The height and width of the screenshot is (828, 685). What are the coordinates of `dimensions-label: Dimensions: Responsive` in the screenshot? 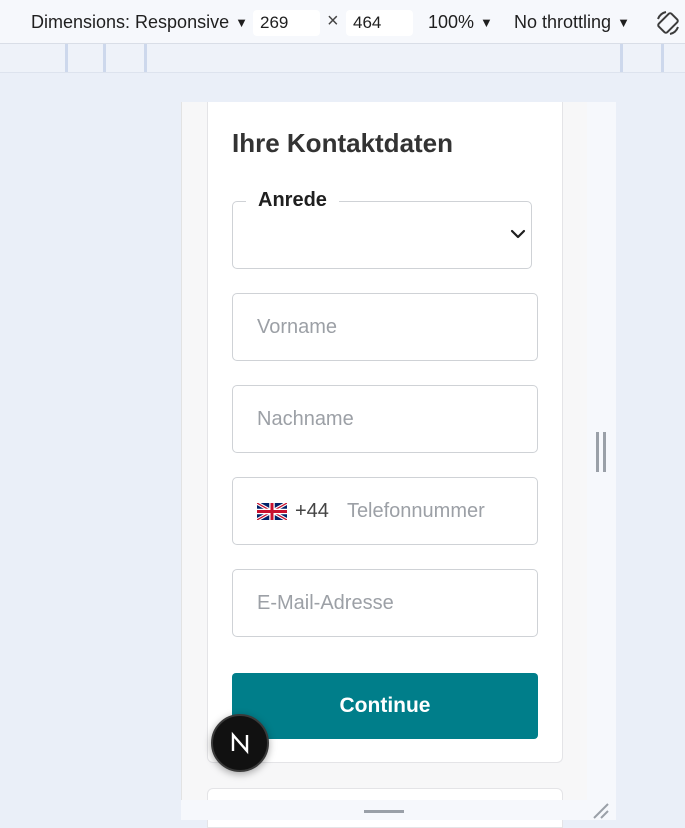 It's located at (130, 21).